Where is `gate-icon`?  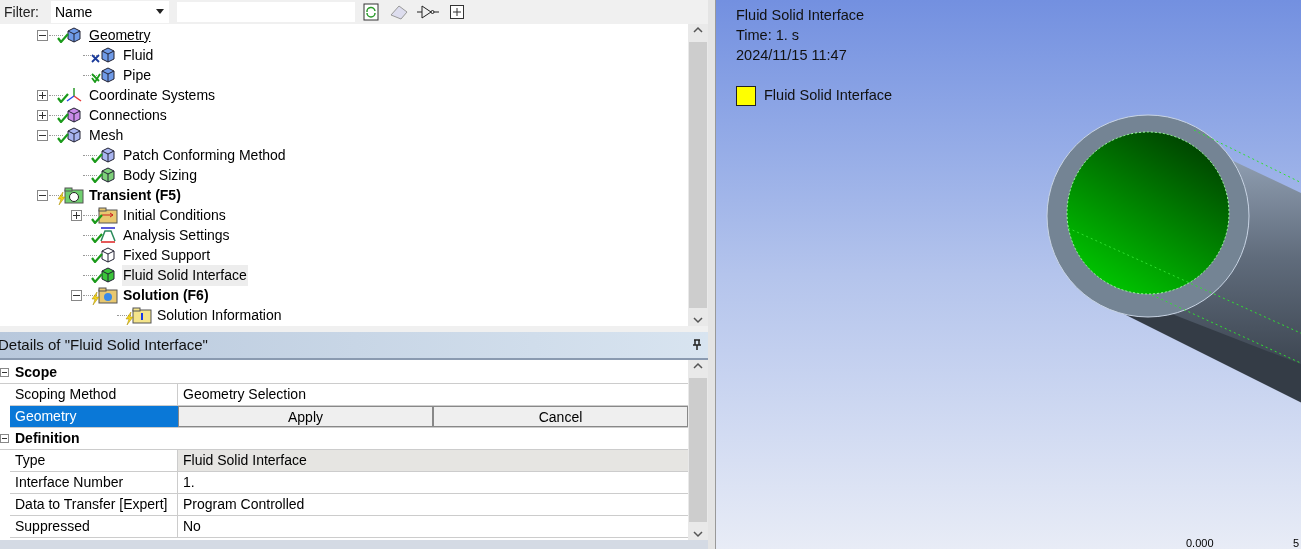 gate-icon is located at coordinates (428, 12).